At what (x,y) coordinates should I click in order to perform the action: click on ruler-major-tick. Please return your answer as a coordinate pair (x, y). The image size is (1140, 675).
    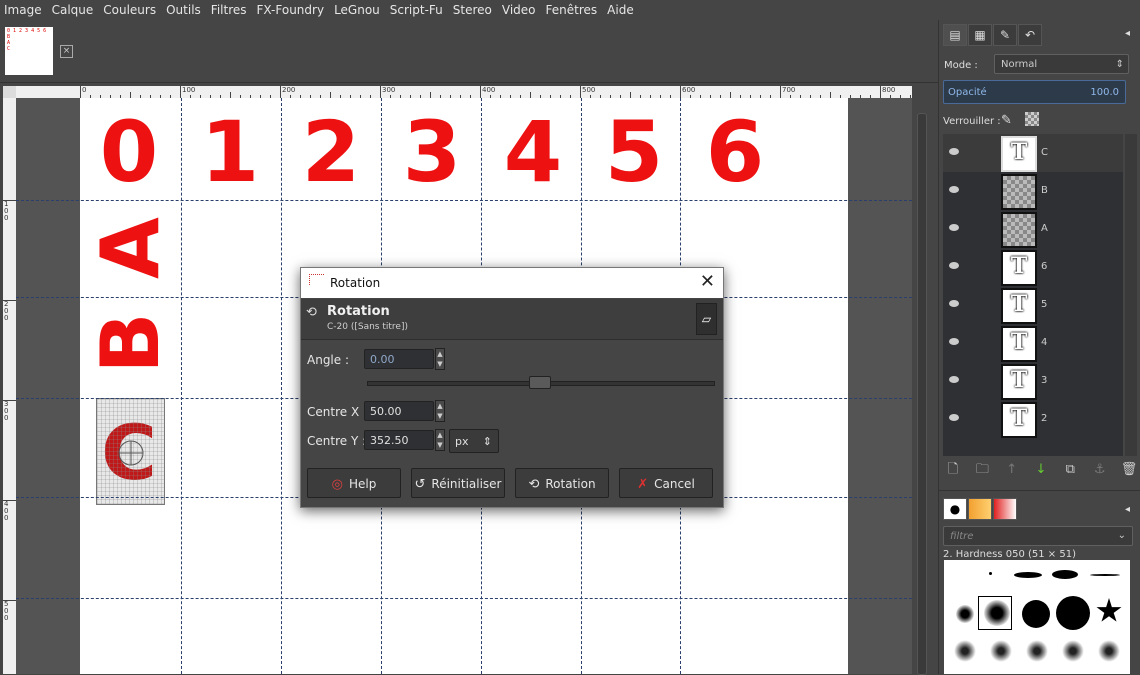
    Looking at the image, I should click on (80, 92).